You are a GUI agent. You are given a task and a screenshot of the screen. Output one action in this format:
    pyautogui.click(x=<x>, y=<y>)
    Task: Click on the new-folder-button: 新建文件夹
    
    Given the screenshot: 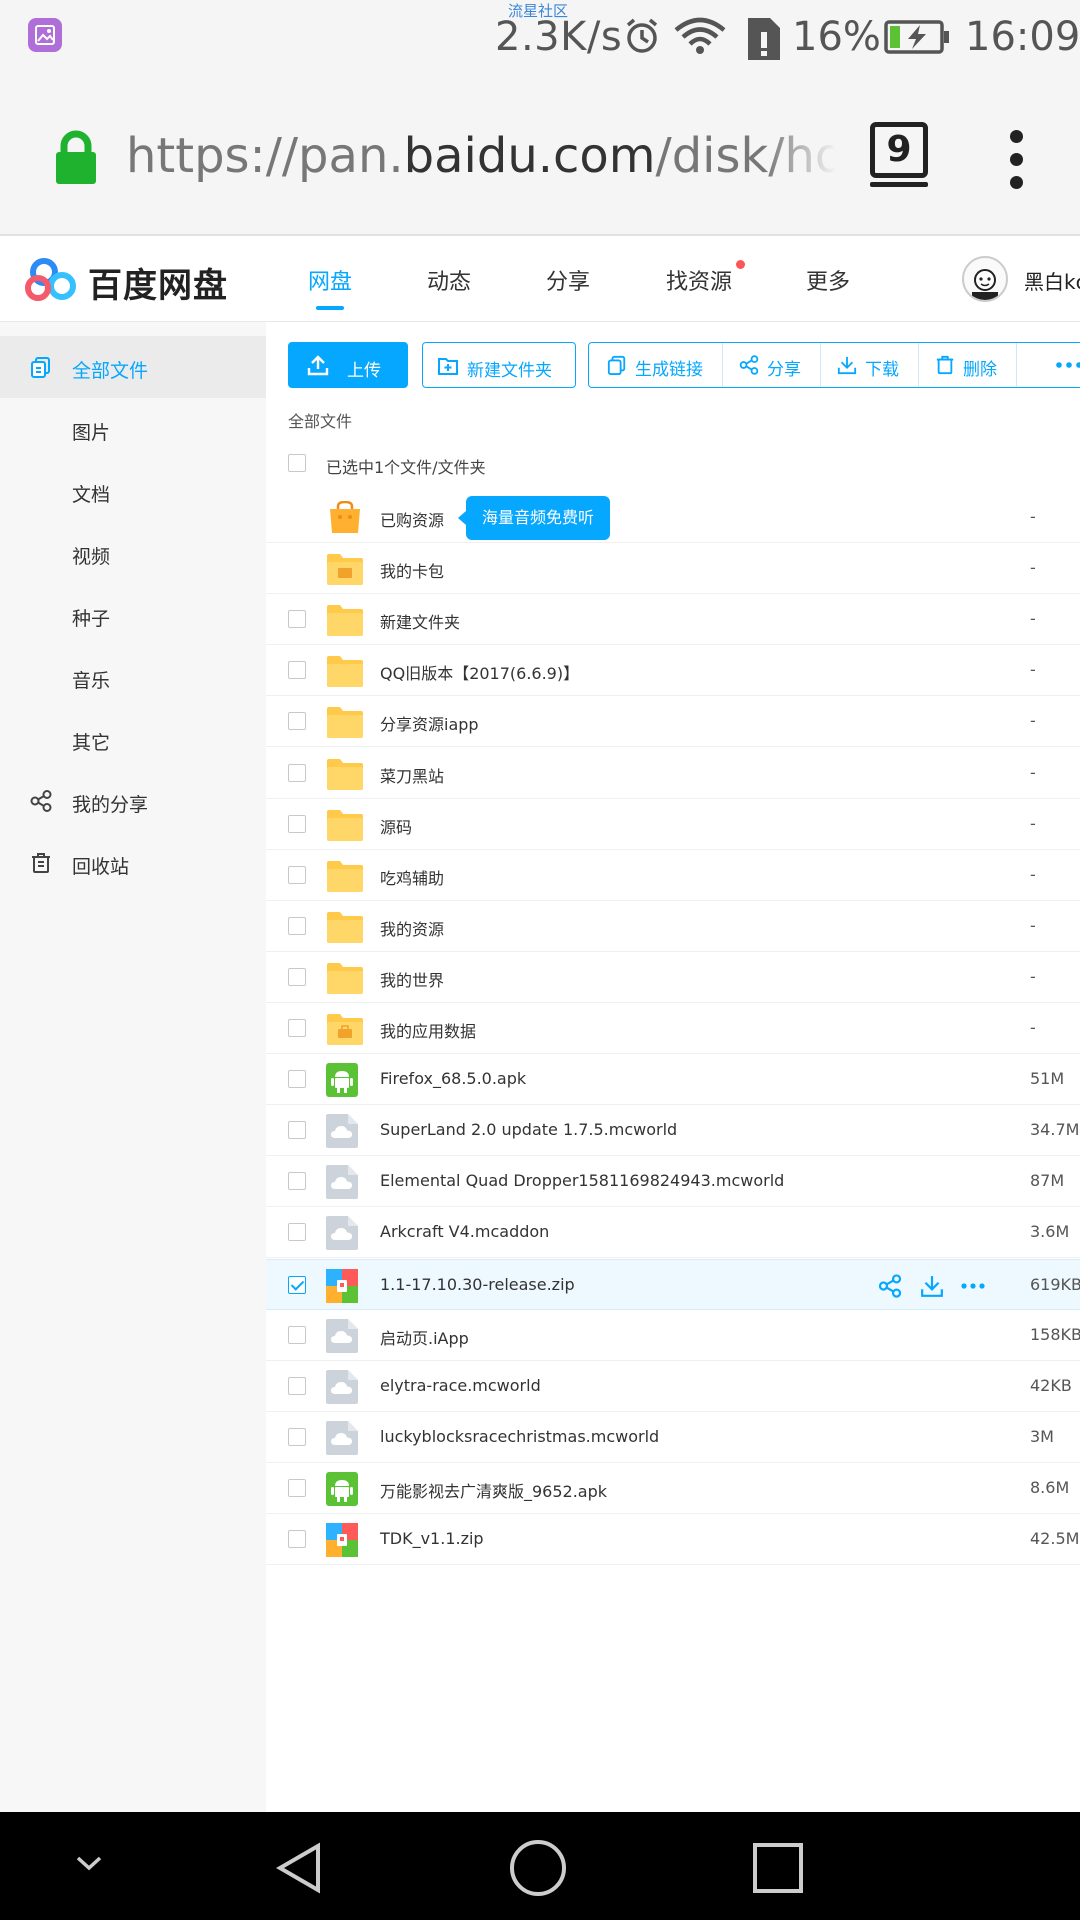 What is the action you would take?
    pyautogui.click(x=499, y=365)
    